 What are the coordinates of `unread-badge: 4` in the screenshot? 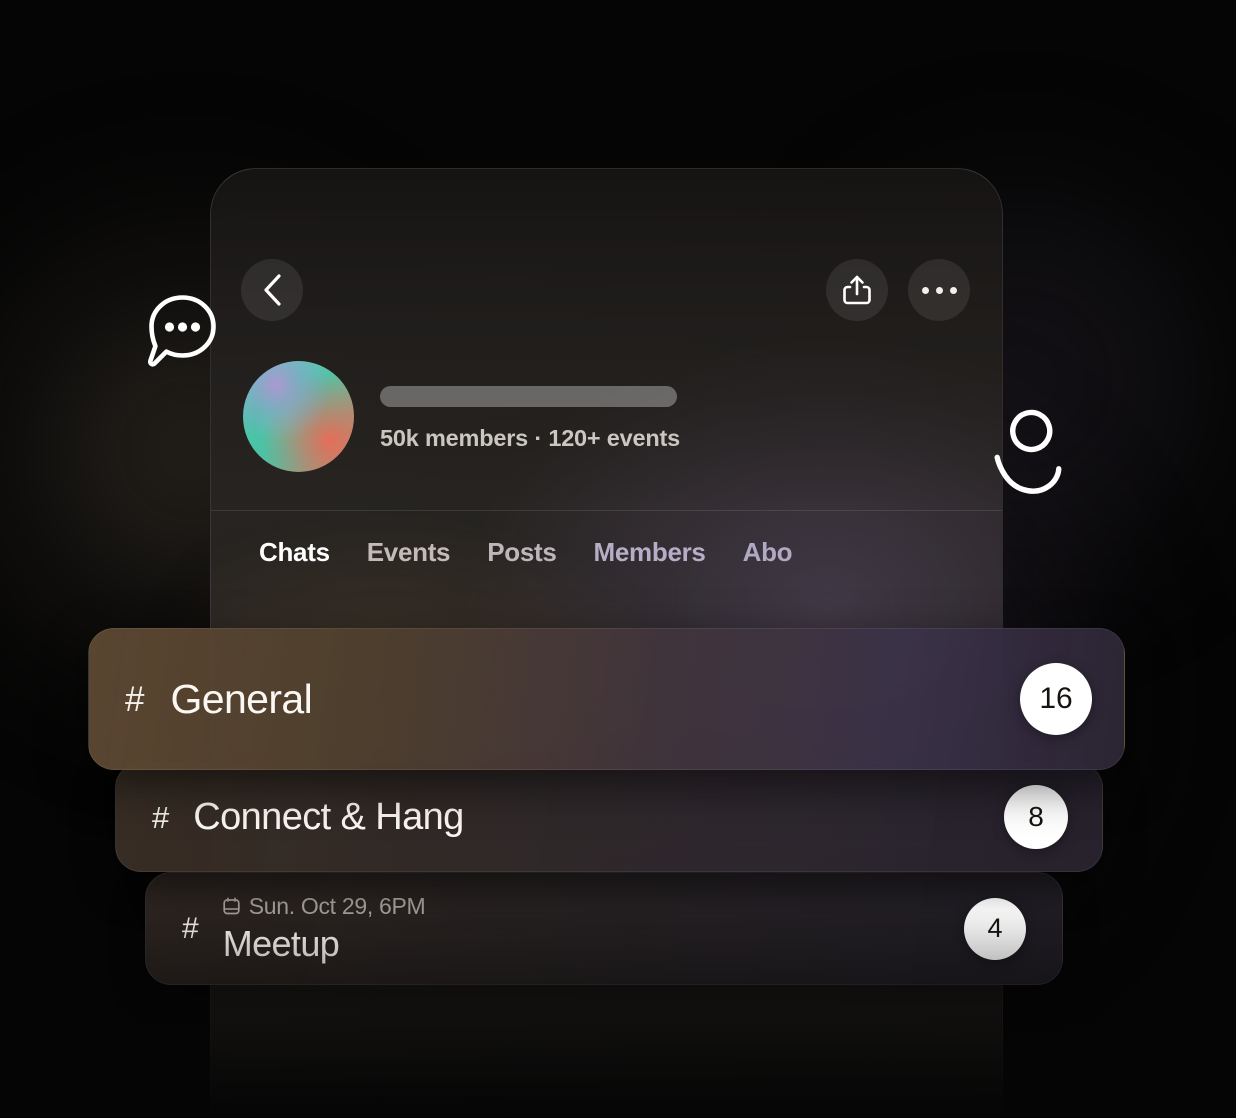 It's located at (995, 928).